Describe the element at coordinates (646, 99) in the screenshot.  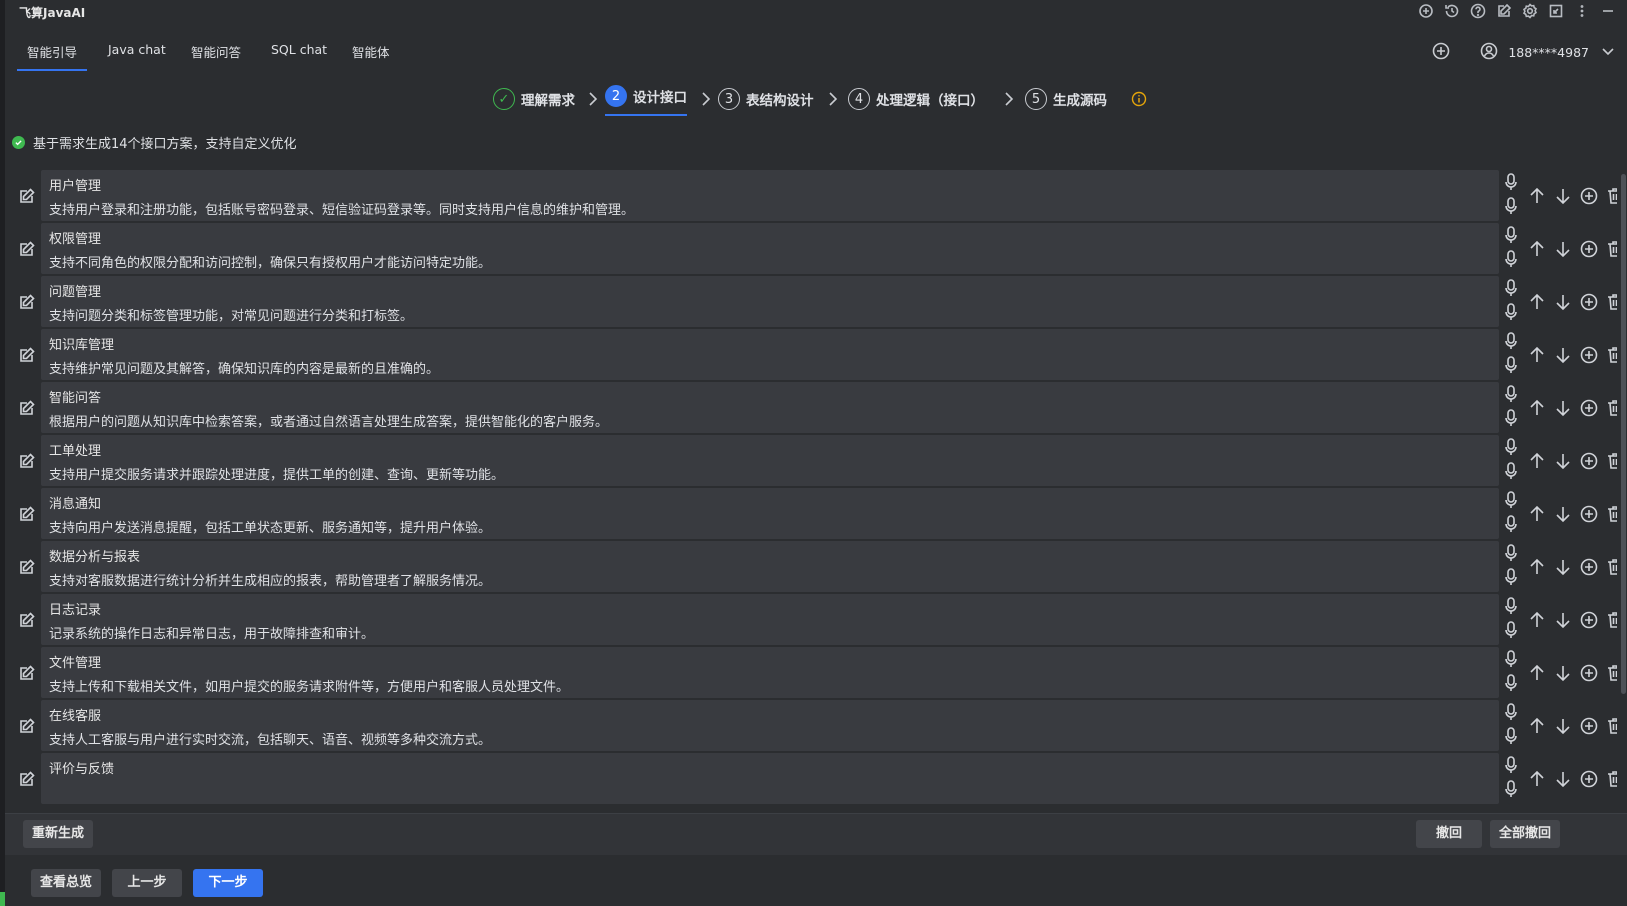
I see `step-2: 2 设计接口` at that location.